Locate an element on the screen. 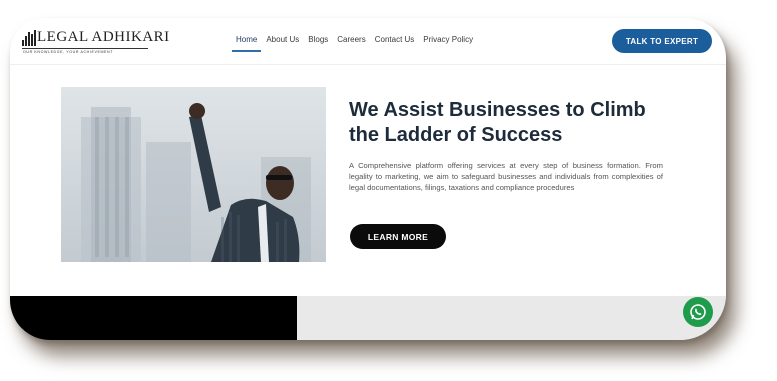 The height and width of the screenshot is (381, 777). nav-item-about-us: About Us is located at coordinates (282, 42).